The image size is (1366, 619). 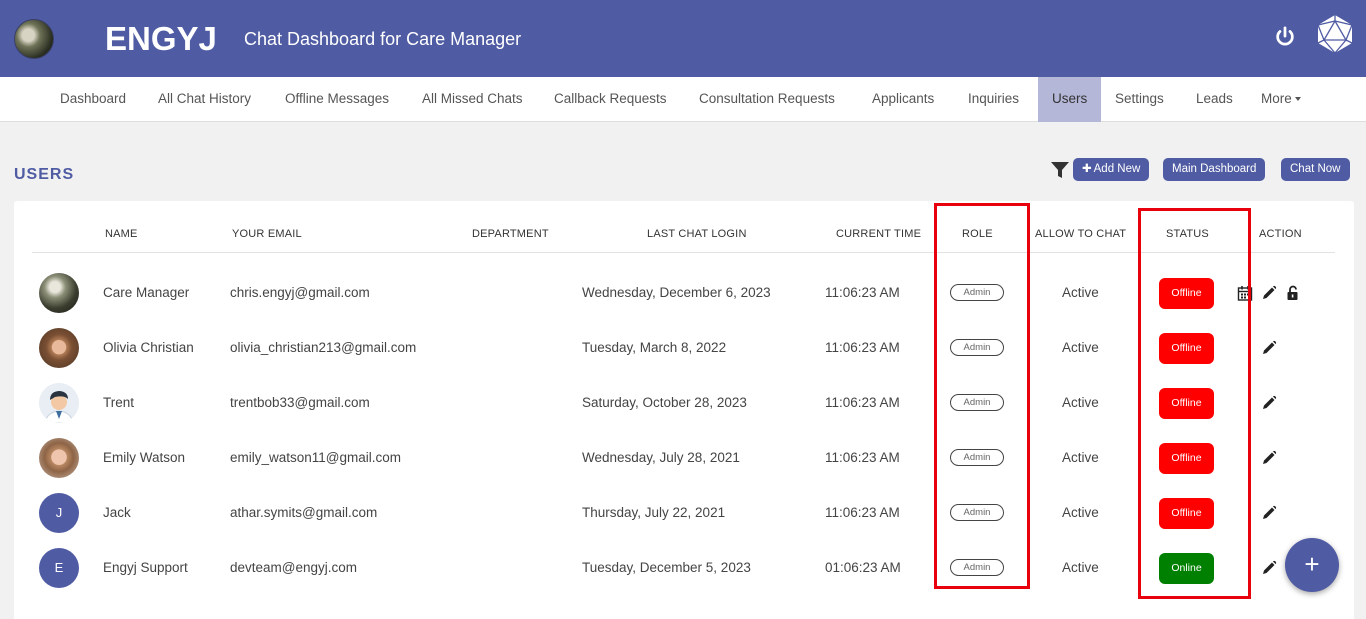 What do you see at coordinates (1087, 169) in the screenshot?
I see `plus-icon: ✚` at bounding box center [1087, 169].